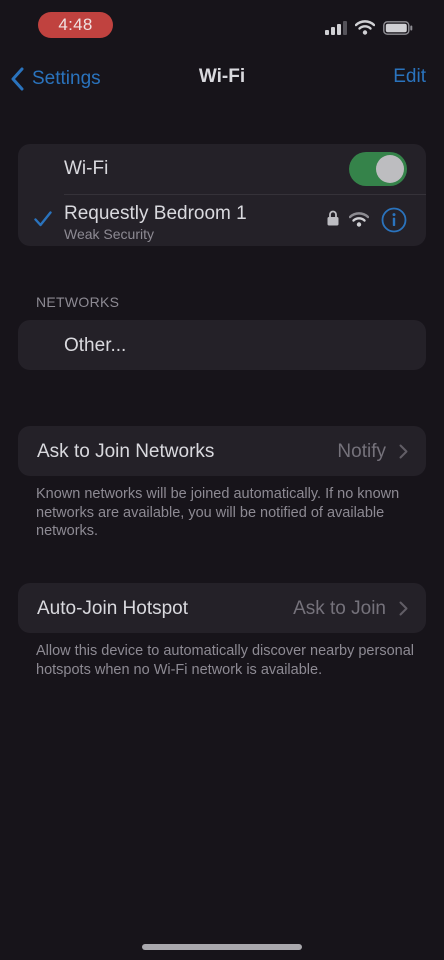 This screenshot has height=960, width=444. Describe the element at coordinates (365, 27) in the screenshot. I see `wifi-icon` at that location.